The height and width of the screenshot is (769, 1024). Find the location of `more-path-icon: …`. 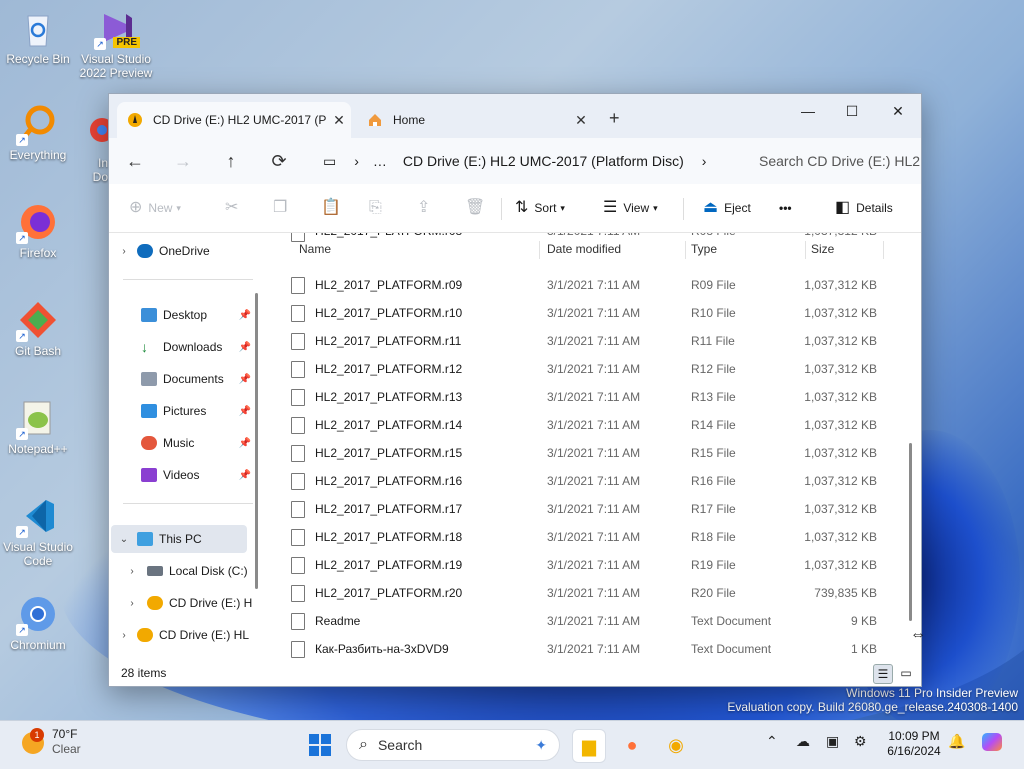

more-path-icon: … is located at coordinates (380, 161).